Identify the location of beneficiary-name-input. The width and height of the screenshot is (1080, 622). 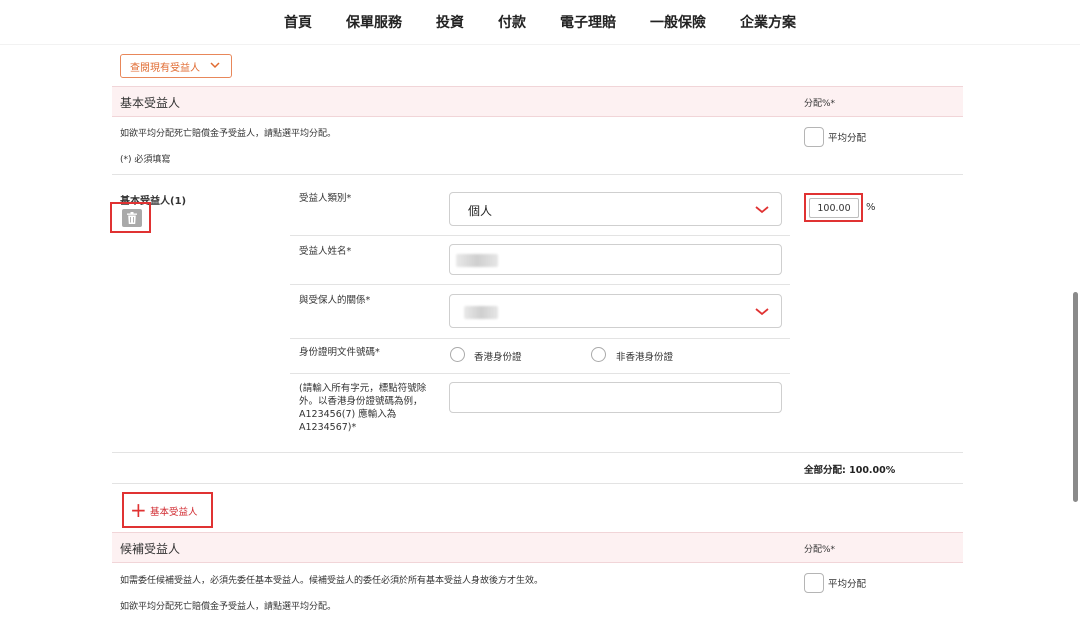
(615, 259).